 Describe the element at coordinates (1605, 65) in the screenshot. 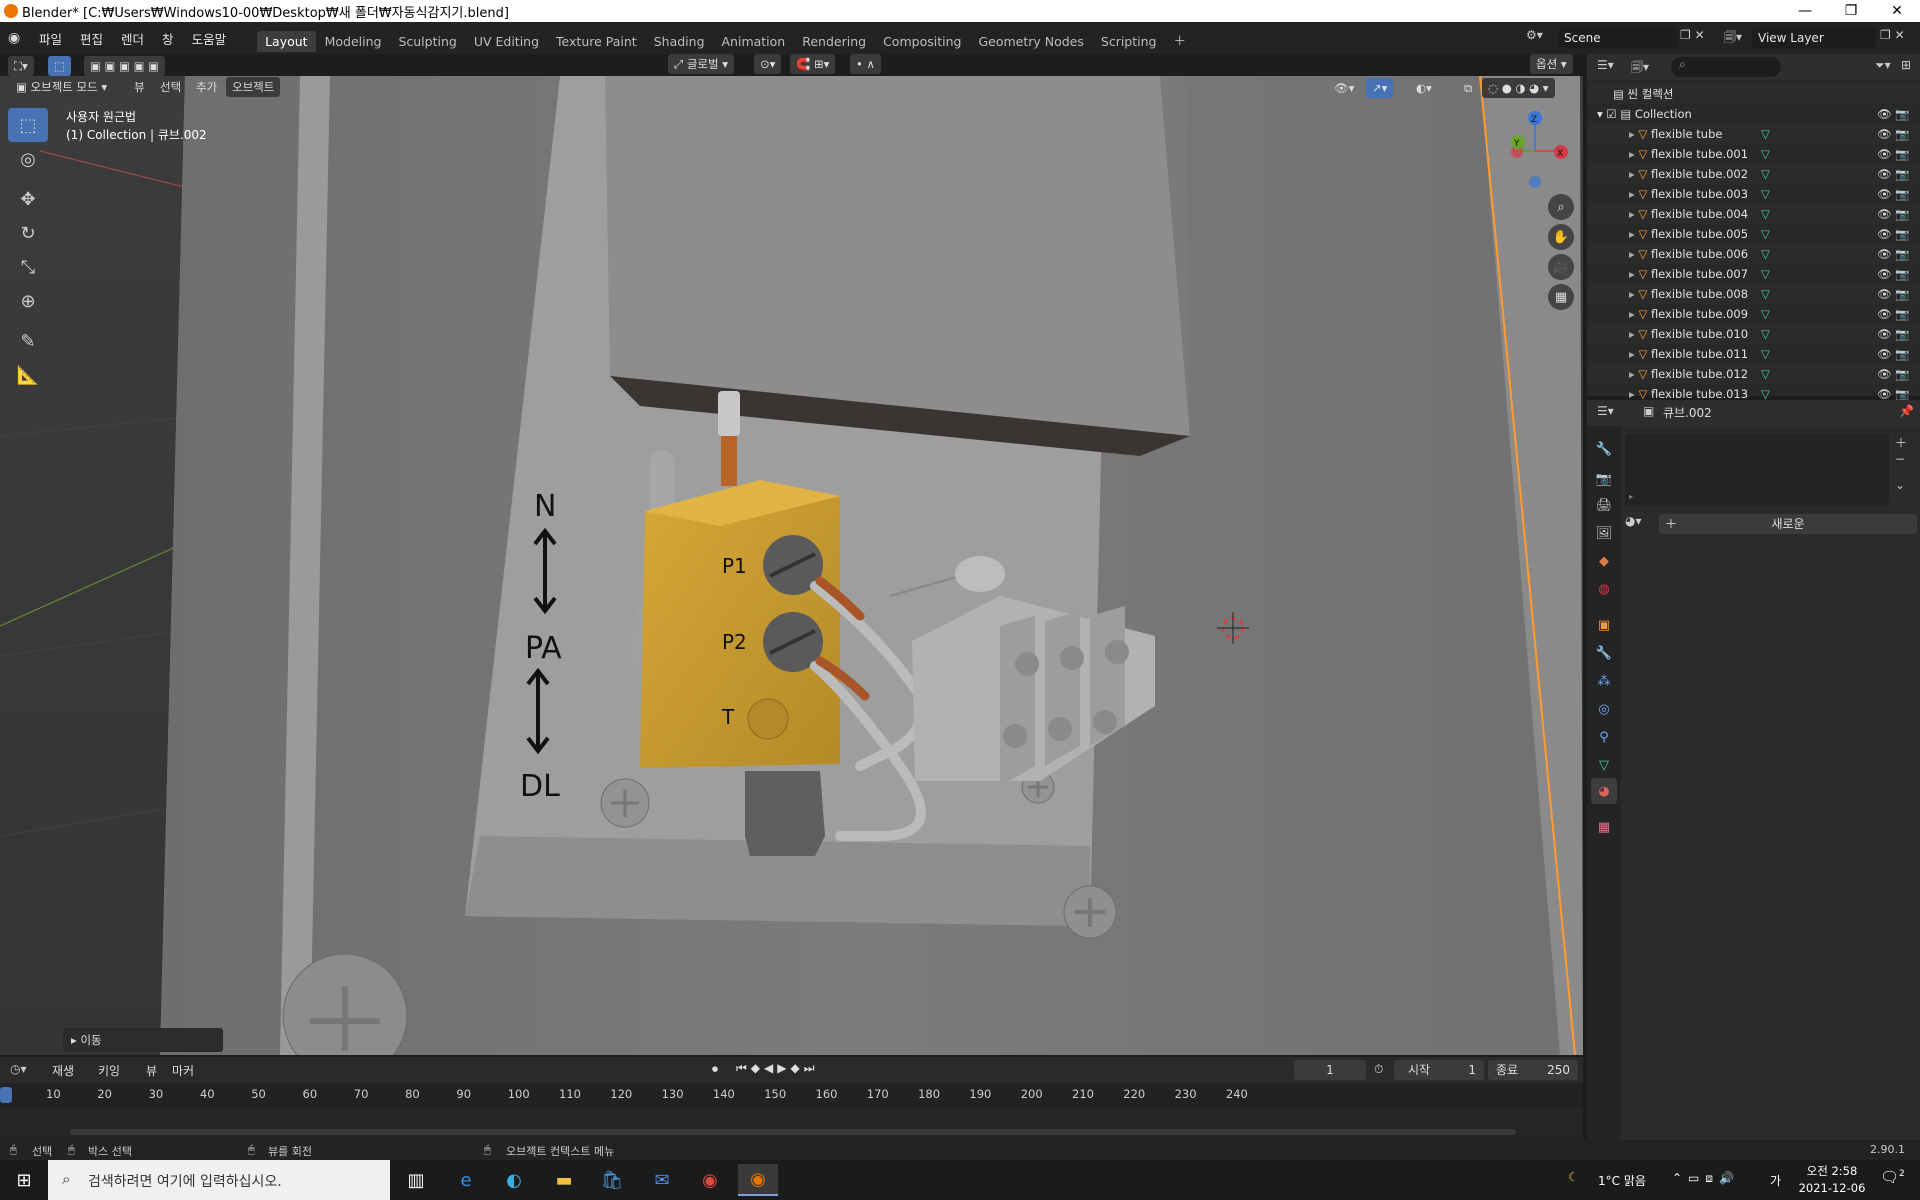

I see `outliner-editor-icon: ☰▾` at that location.